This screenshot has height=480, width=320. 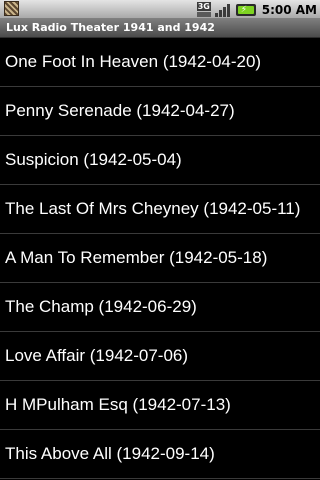 I want to click on episode-title: The Champ (1942-06-29), so click(x=101, y=306).